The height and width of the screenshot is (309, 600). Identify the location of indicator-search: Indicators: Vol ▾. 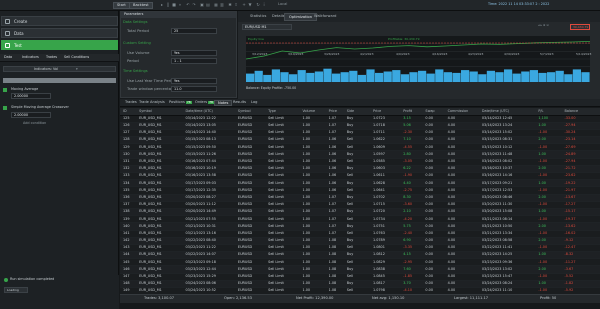
(59, 69).